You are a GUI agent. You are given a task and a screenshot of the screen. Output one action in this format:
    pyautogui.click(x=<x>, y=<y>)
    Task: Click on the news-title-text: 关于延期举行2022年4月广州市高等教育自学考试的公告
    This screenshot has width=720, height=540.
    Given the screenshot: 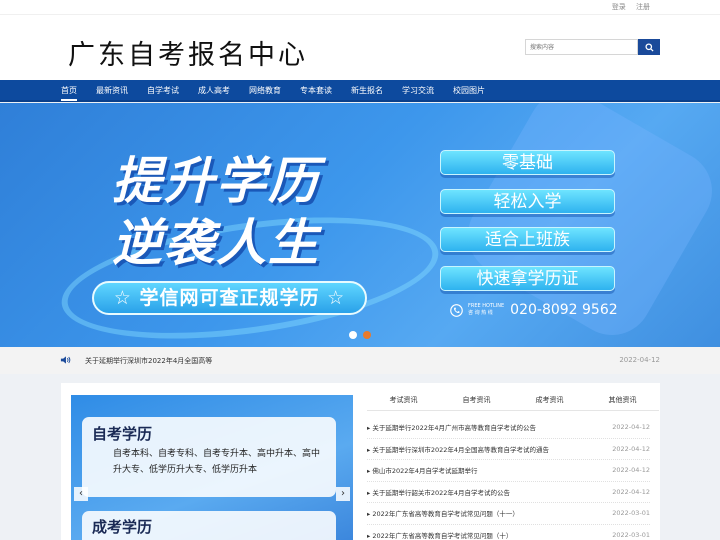 What is the action you would take?
    pyautogui.click(x=454, y=428)
    